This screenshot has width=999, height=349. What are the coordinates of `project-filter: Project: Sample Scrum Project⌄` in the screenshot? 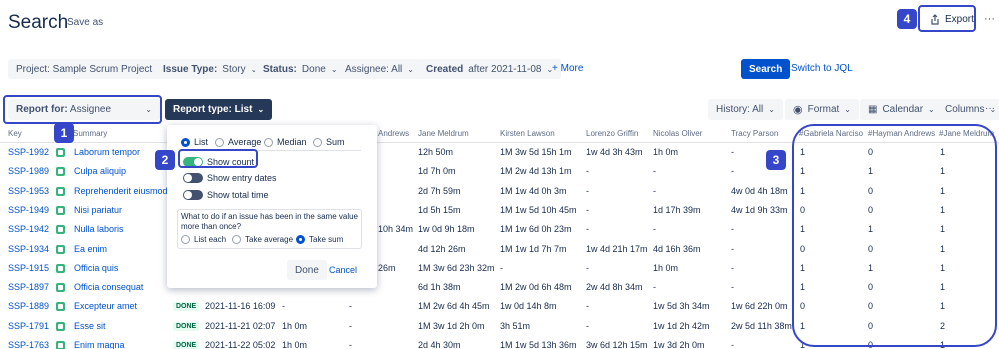 It's located at (90, 69).